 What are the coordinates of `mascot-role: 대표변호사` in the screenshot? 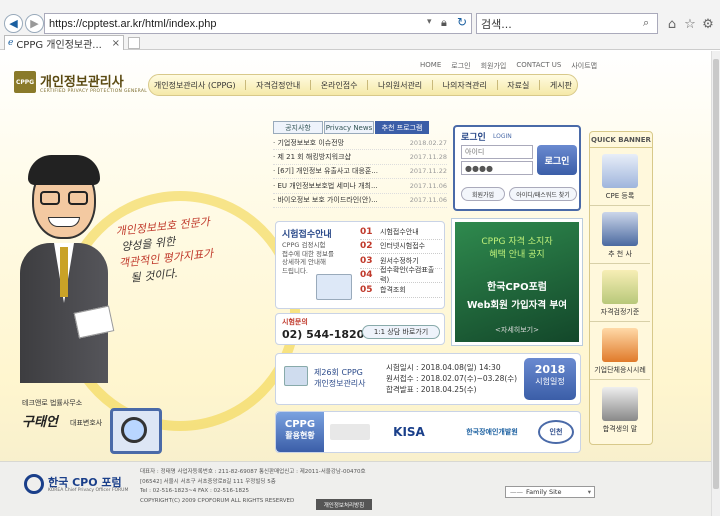 It's located at (86, 423).